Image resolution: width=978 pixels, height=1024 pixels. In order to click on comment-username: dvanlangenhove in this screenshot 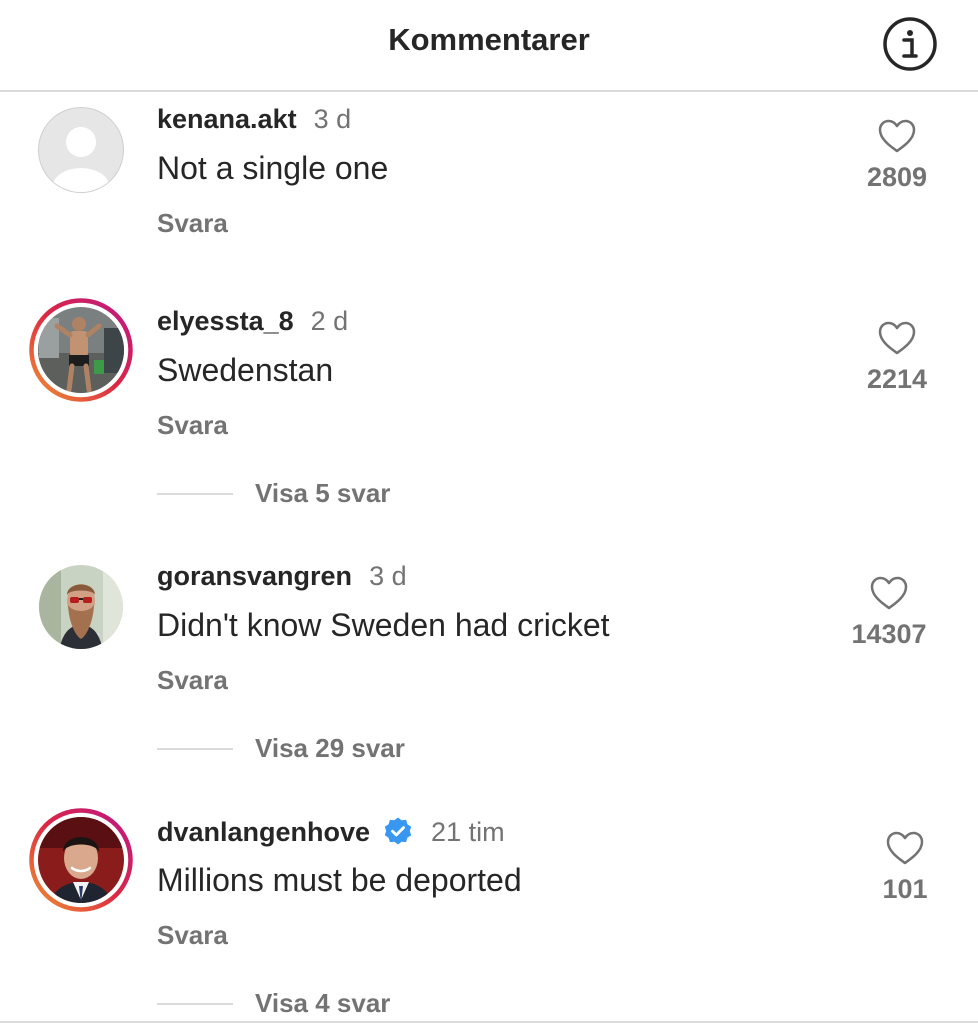, I will do `click(263, 832)`.